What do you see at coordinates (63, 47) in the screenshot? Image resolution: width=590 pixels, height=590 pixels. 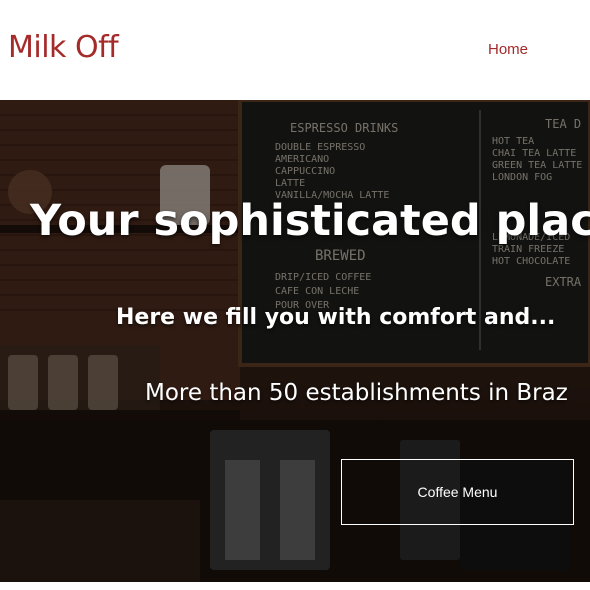 I see `brand-logo: Milk Off` at bounding box center [63, 47].